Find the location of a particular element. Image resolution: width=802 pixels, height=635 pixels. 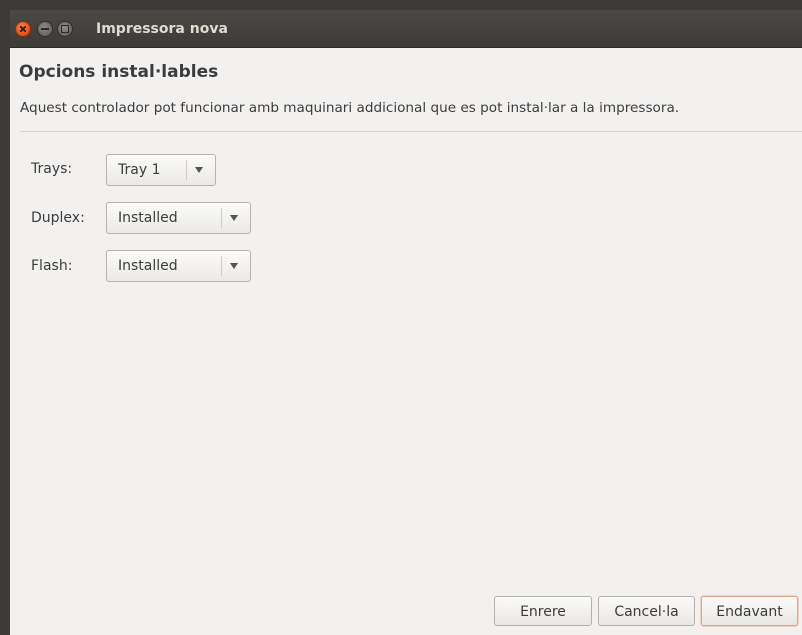

page-title: Opcions instal·lables is located at coordinates (119, 72).